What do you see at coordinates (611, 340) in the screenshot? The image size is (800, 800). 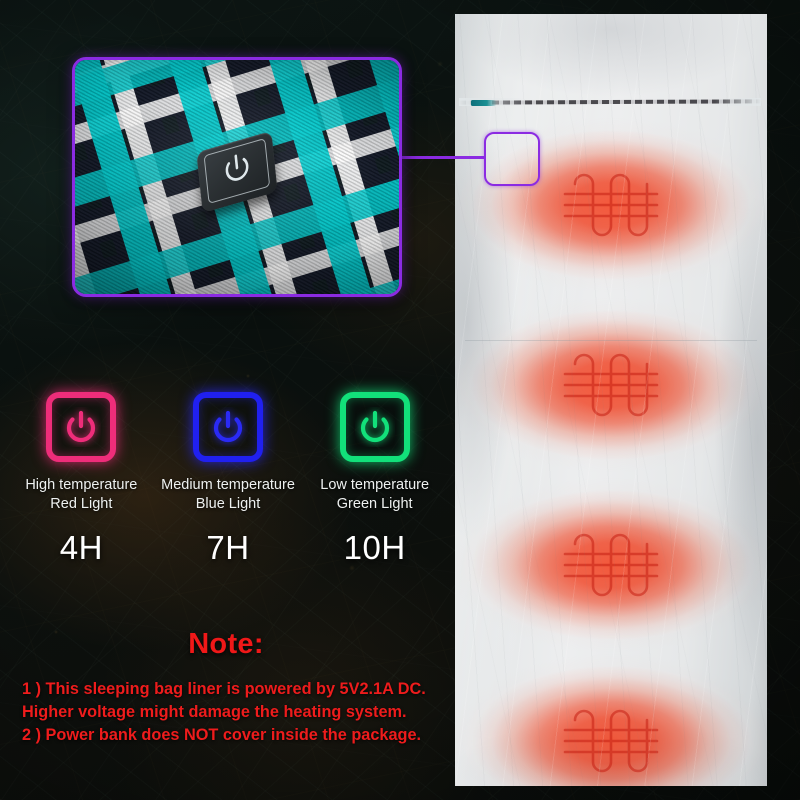 I see `bag-fold-line` at bounding box center [611, 340].